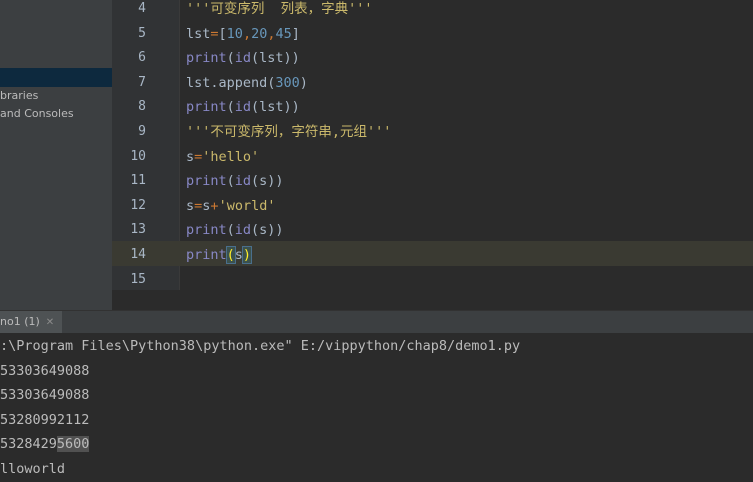 This screenshot has height=482, width=753. I want to click on sidebar-item-external-libraries: braries, so click(19, 96).